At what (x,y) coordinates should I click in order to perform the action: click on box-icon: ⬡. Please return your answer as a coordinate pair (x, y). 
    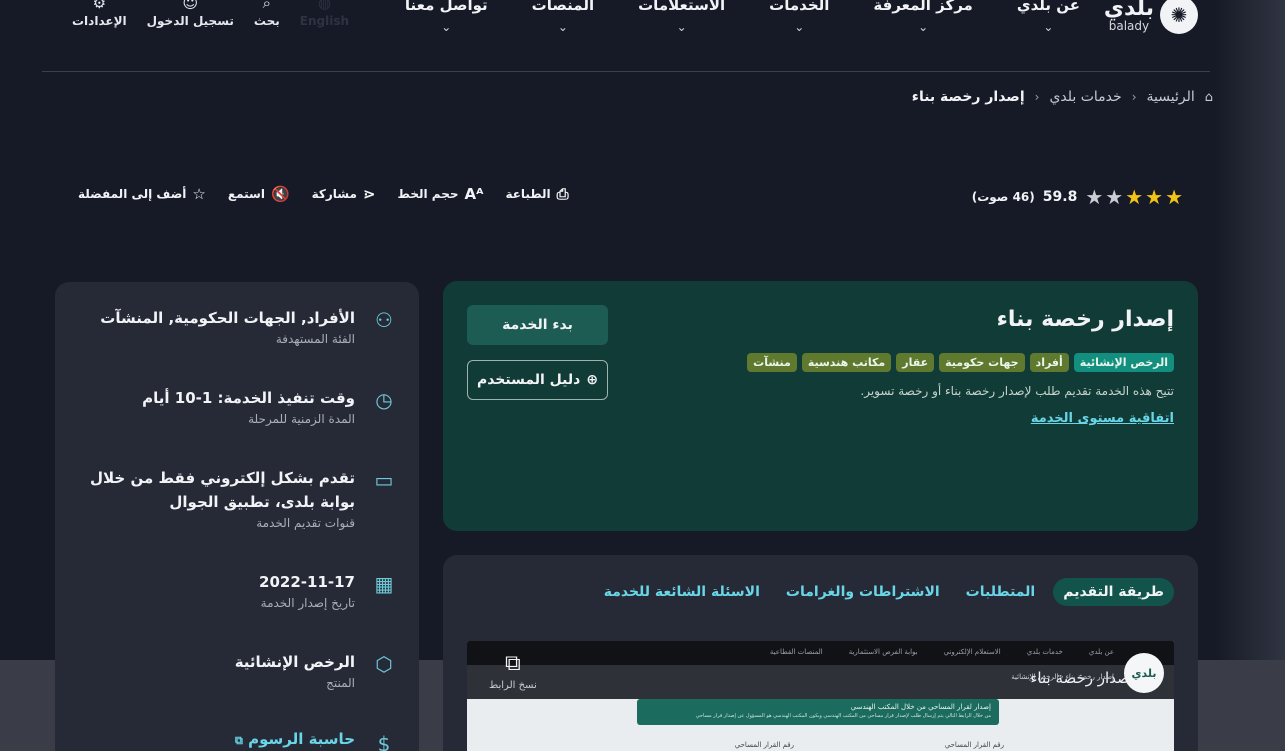
    Looking at the image, I should click on (384, 664).